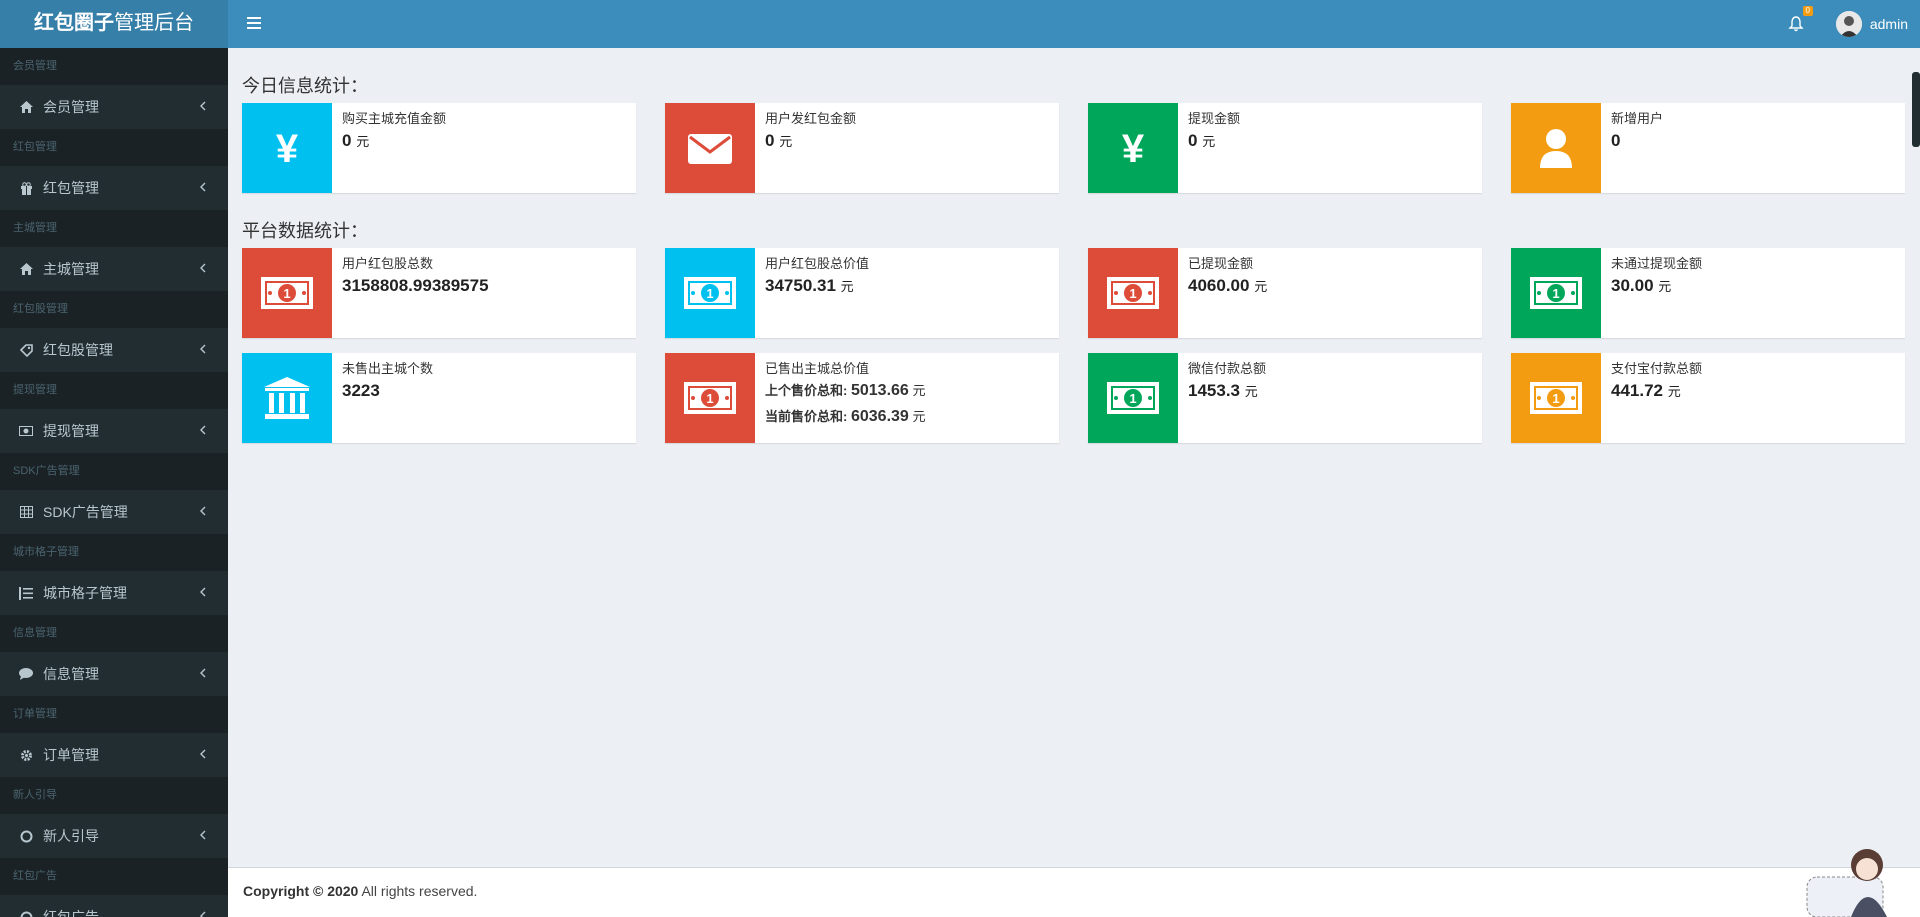  What do you see at coordinates (114, 795) in the screenshot?
I see `sidebar-section-header: 新人引导` at bounding box center [114, 795].